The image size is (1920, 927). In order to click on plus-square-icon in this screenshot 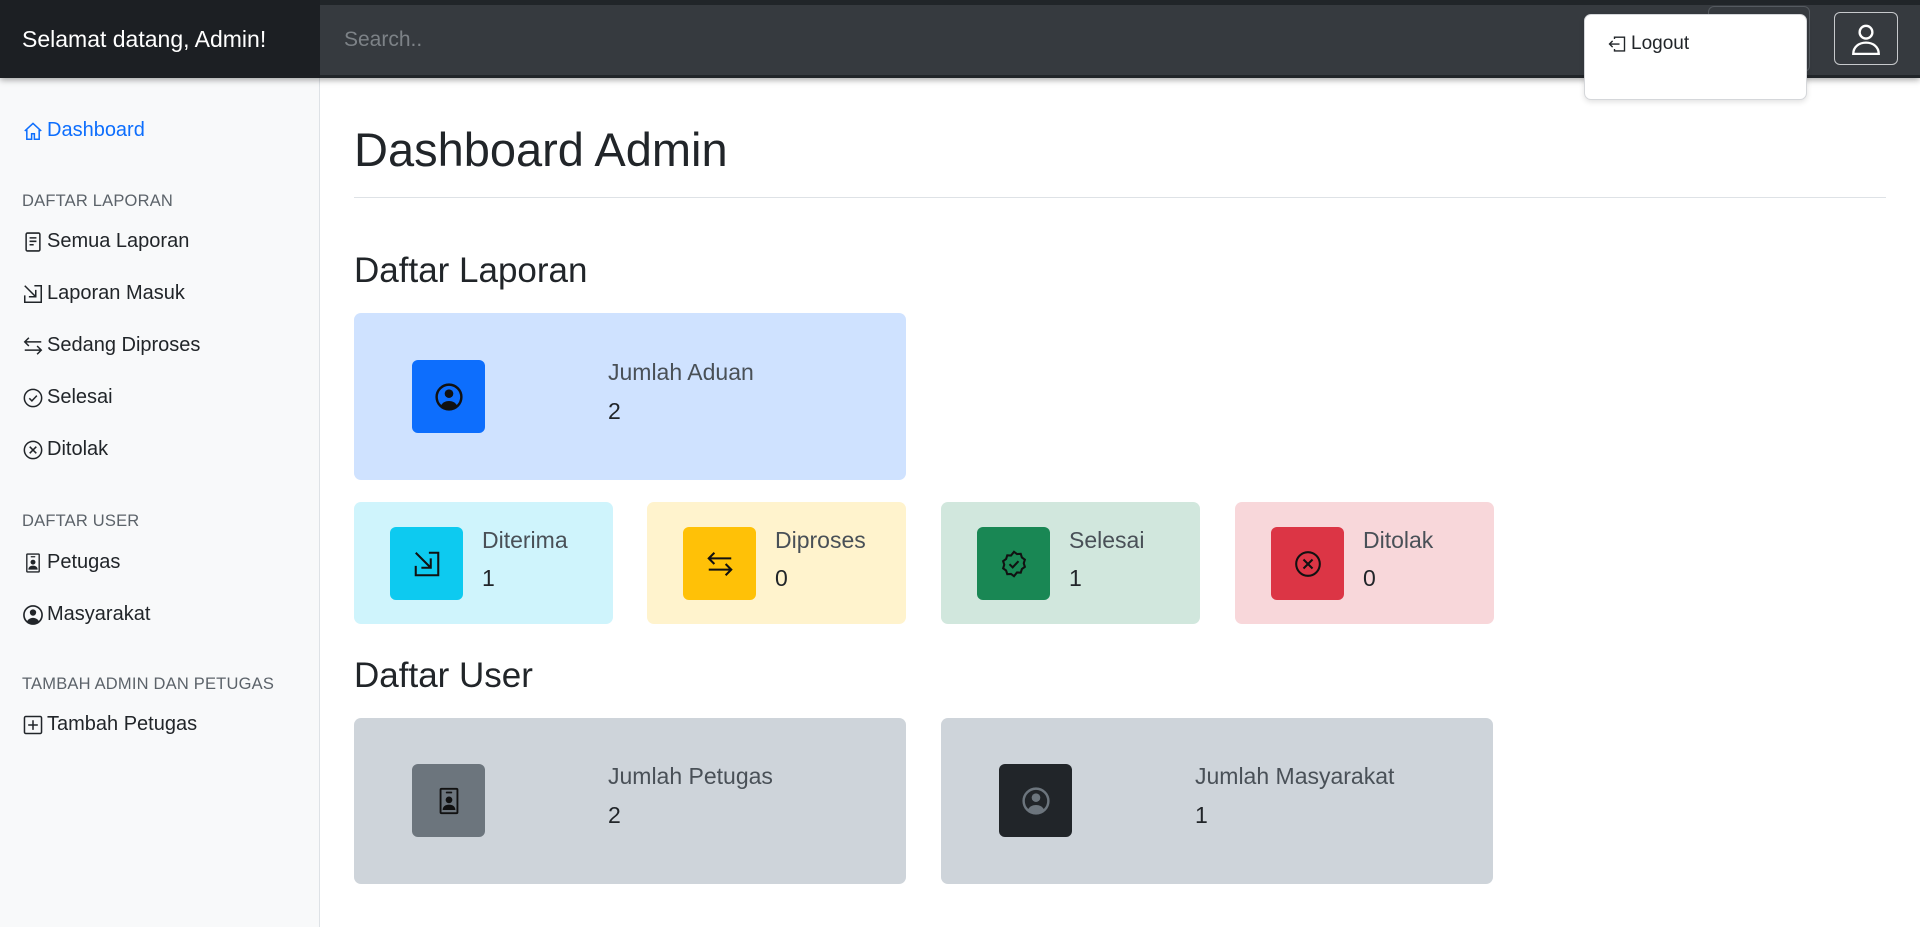, I will do `click(33, 724)`.